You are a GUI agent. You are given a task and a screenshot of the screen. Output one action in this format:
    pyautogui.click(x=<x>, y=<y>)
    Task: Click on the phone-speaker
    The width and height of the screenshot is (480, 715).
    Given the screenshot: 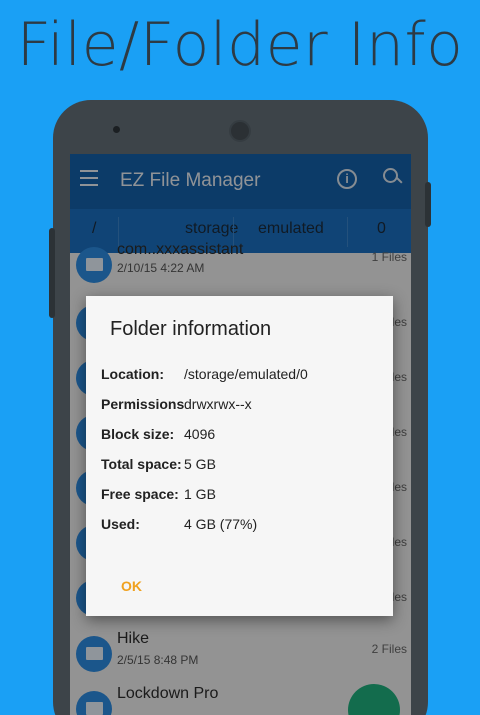 What is the action you would take?
    pyautogui.click(x=116, y=129)
    